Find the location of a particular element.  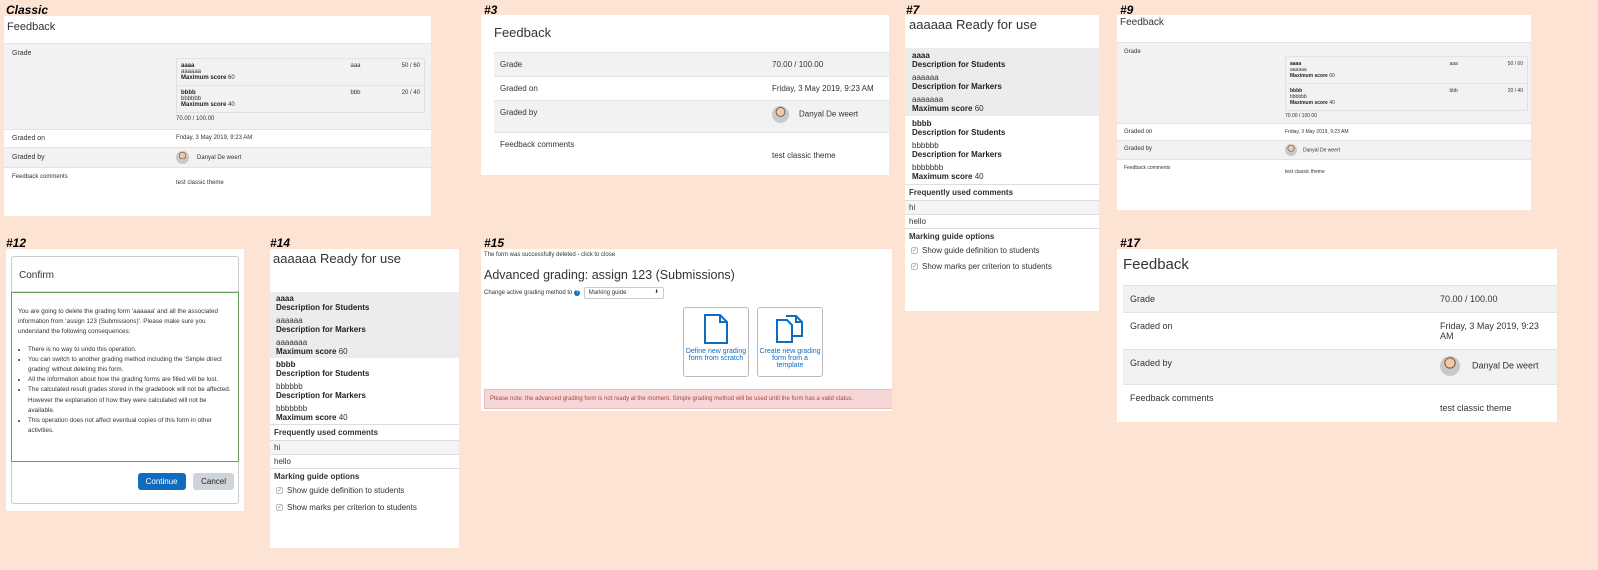

criterion-remark: bbb is located at coordinates (362, 99).